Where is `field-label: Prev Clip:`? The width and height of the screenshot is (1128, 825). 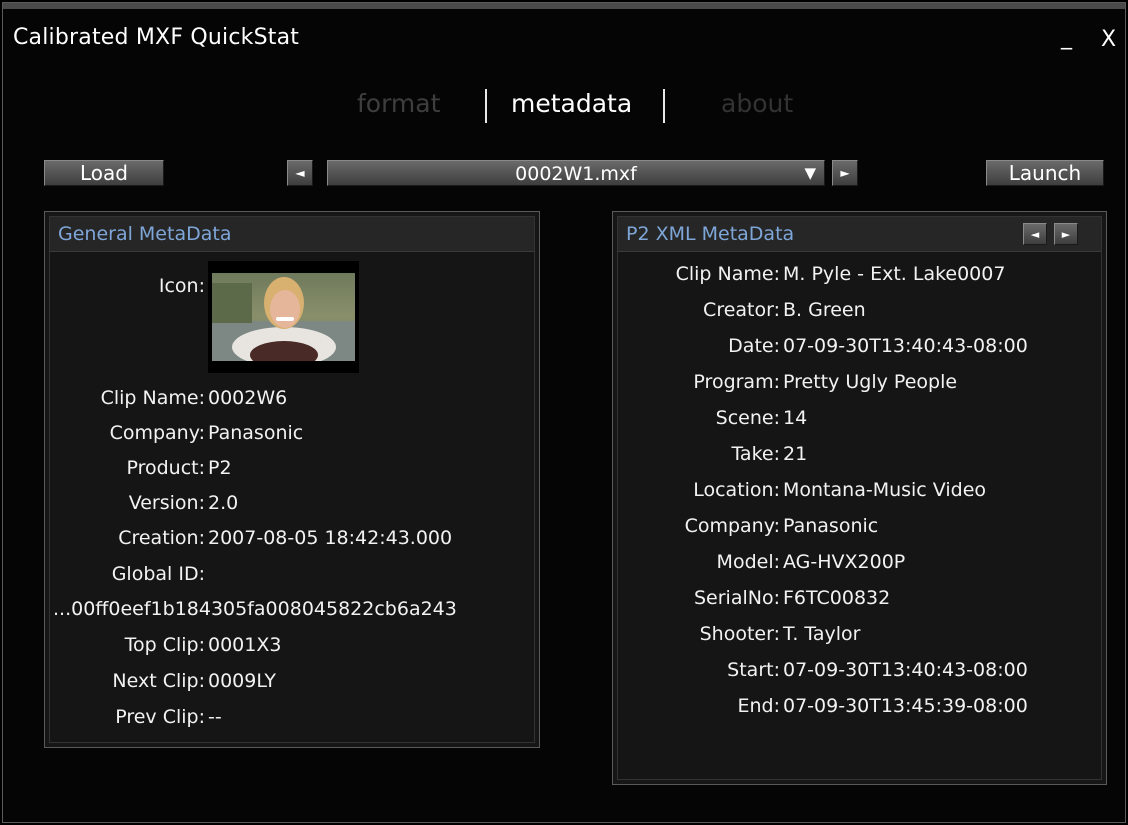 field-label: Prev Clip: is located at coordinates (160, 717).